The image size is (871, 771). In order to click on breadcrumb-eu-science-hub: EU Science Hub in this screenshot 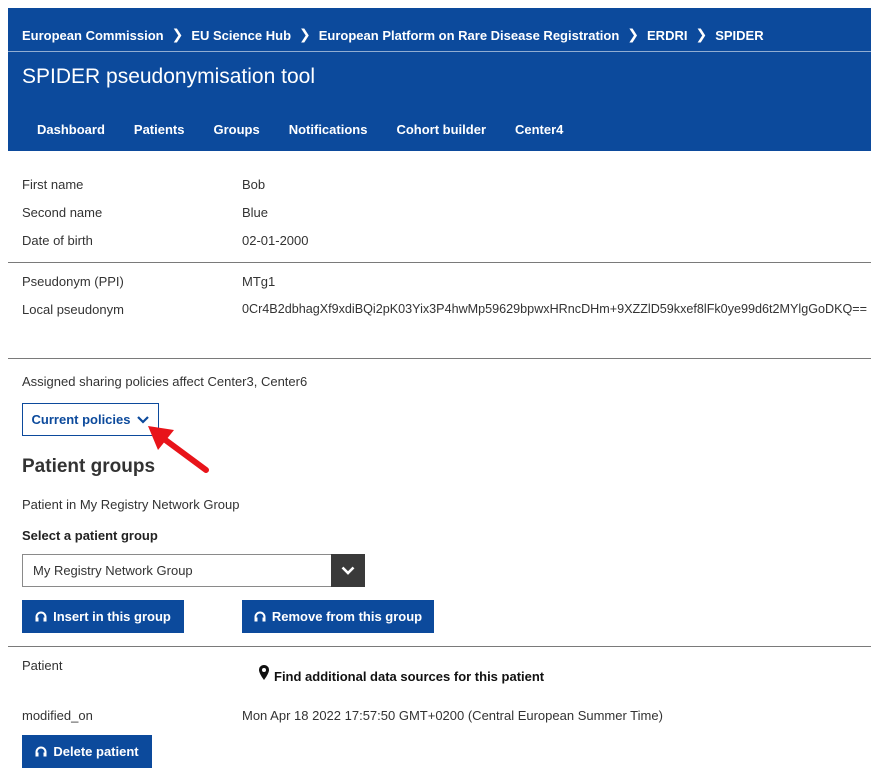, I will do `click(241, 35)`.